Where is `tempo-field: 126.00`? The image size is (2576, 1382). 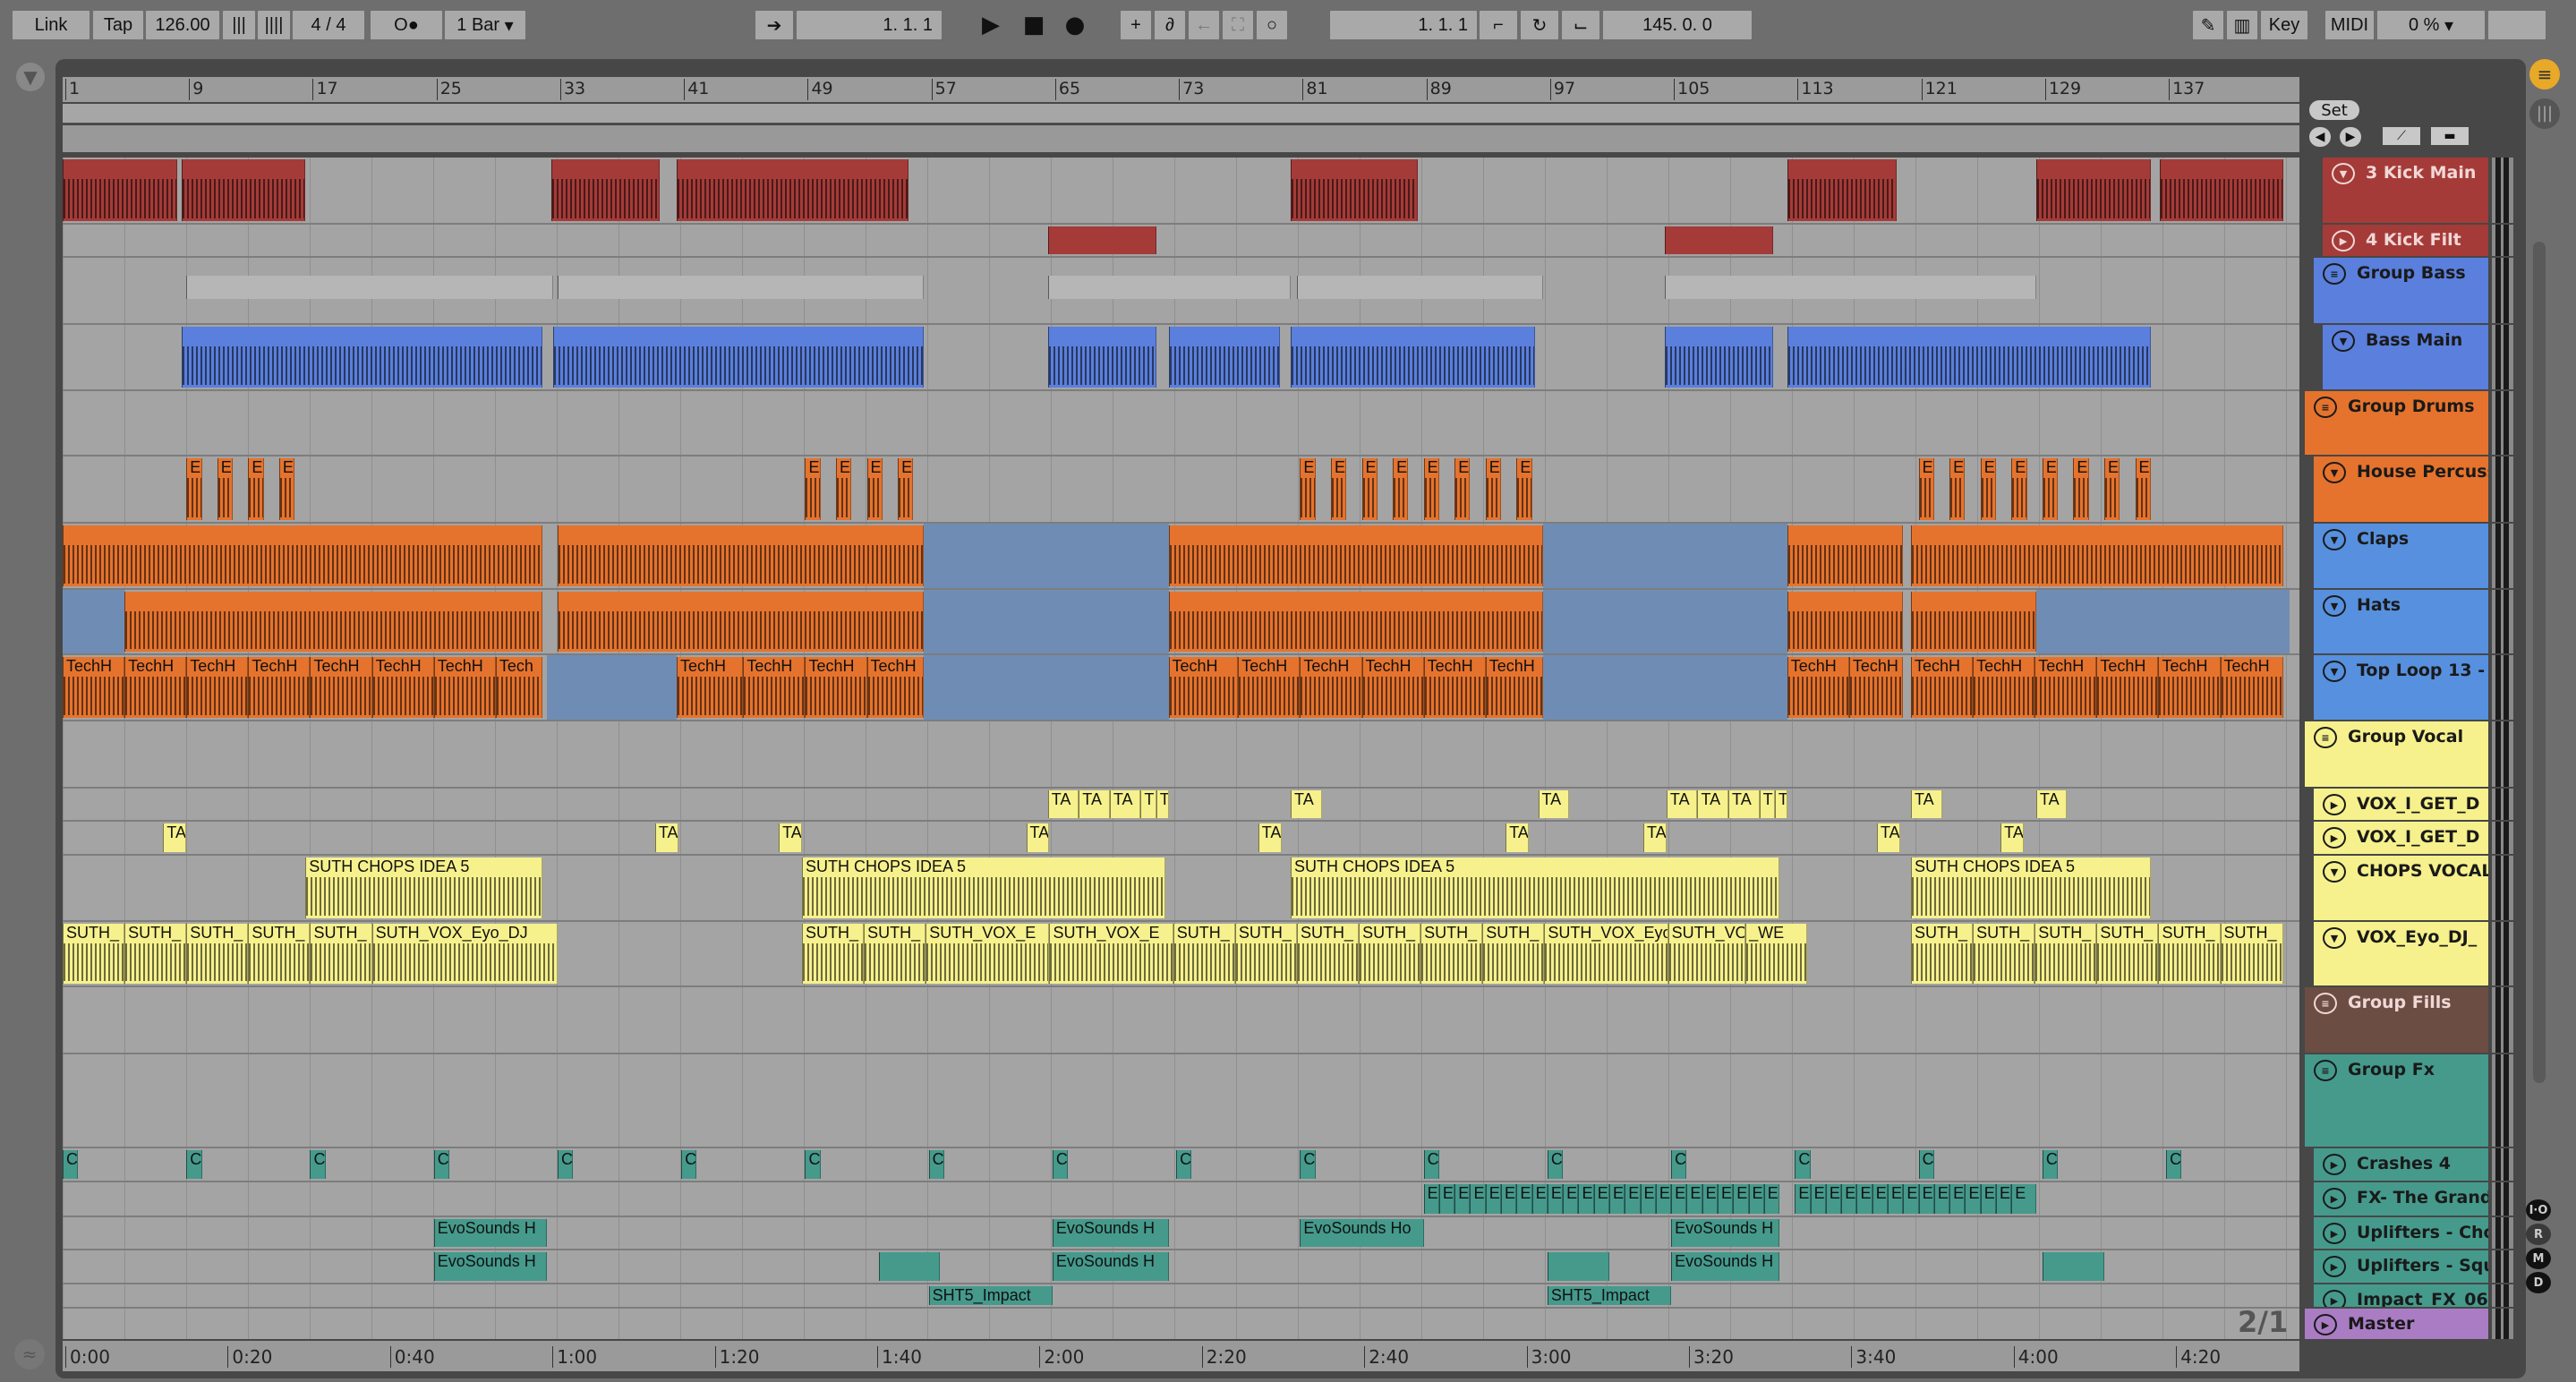 tempo-field: 126.00 is located at coordinates (182, 25).